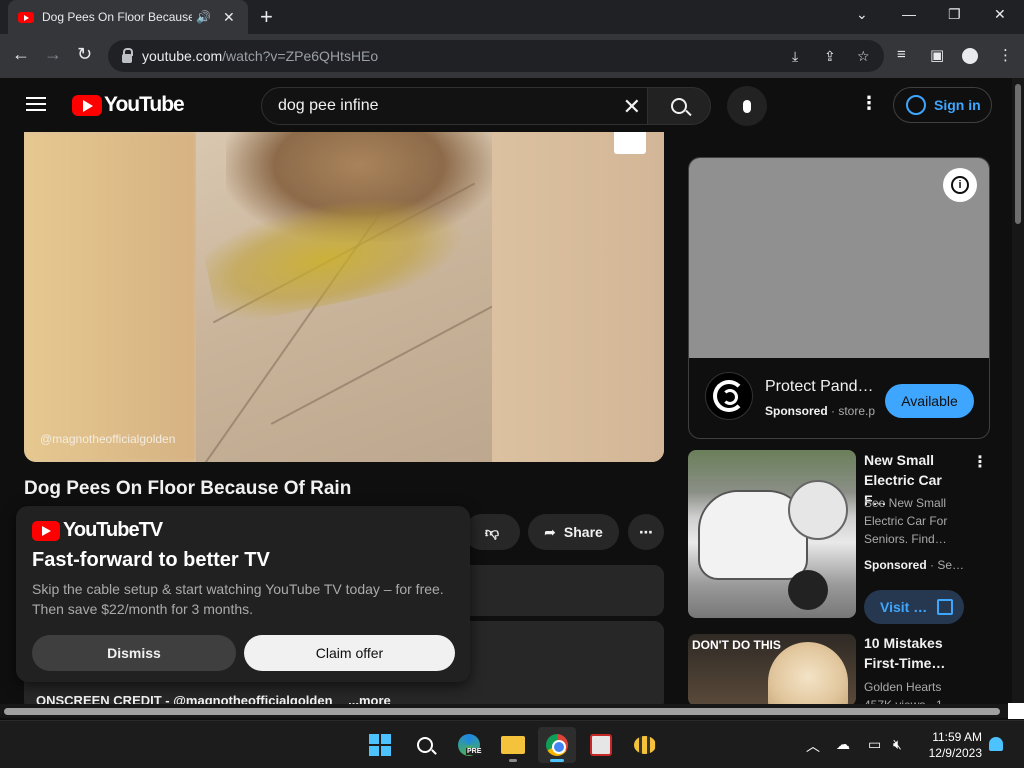  Describe the element at coordinates (957, 105) in the screenshot. I see `sign-in-label: Sign in` at that location.